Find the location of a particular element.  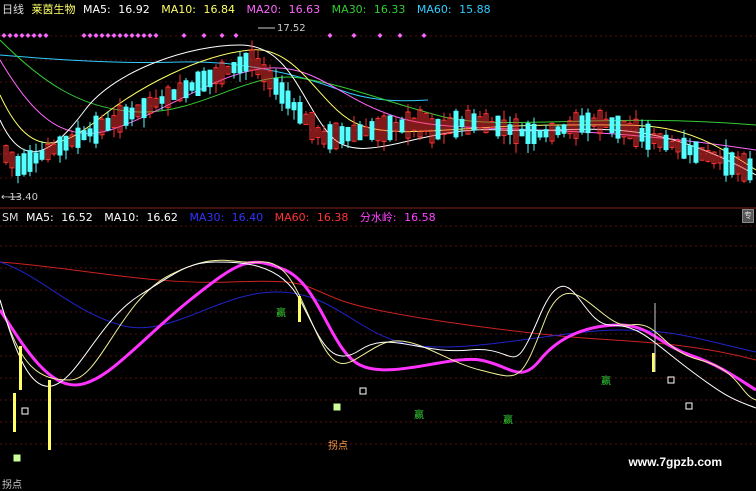

high-marker-label: 17.52 is located at coordinates (291, 28).